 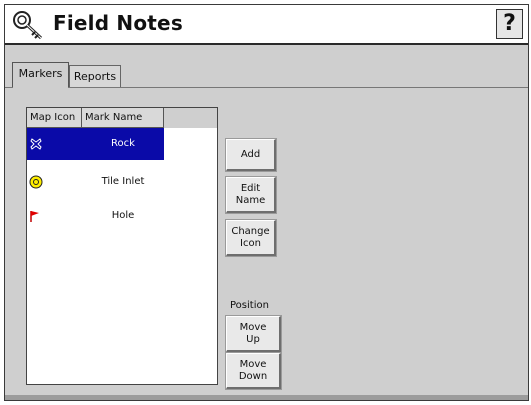 I want to click on column-header-map-icon: Map Icon, so click(x=54, y=118).